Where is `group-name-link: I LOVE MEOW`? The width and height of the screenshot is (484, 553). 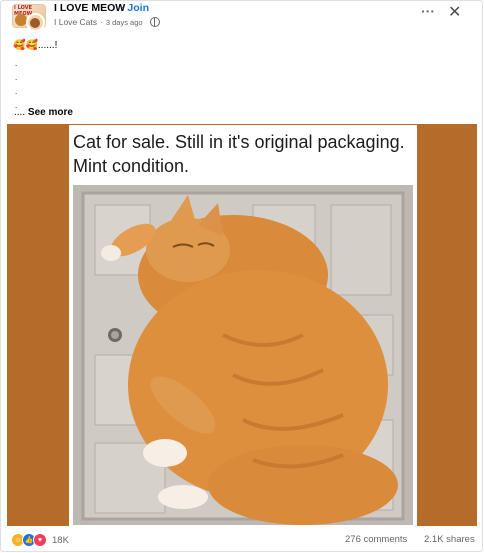
group-name-link: I LOVE MEOW is located at coordinates (89, 8).